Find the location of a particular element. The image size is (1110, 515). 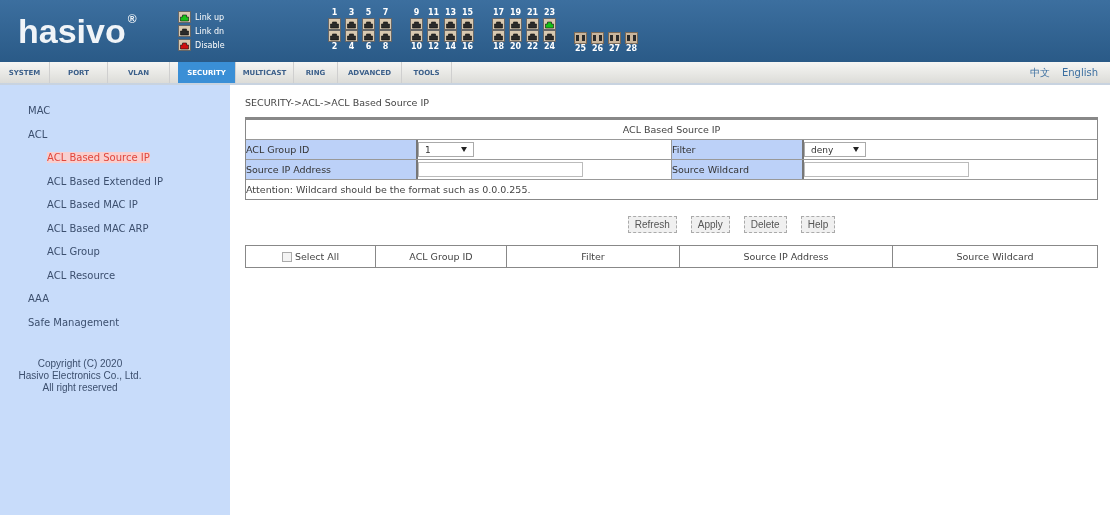

action-button: Refresh is located at coordinates (652, 224).